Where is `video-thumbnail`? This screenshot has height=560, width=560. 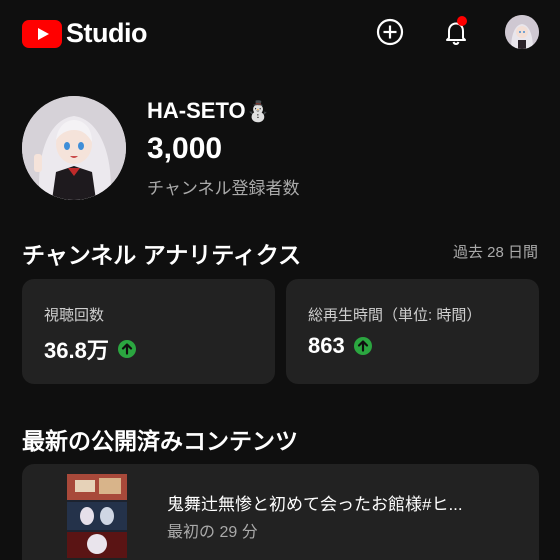 video-thumbnail is located at coordinates (97, 516).